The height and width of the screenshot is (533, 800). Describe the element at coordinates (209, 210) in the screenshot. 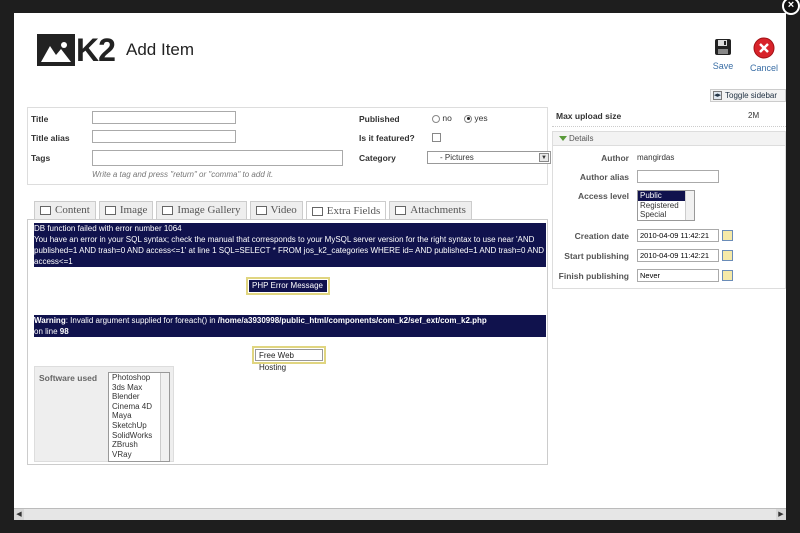

I see `tab-label: Image Gallery` at that location.